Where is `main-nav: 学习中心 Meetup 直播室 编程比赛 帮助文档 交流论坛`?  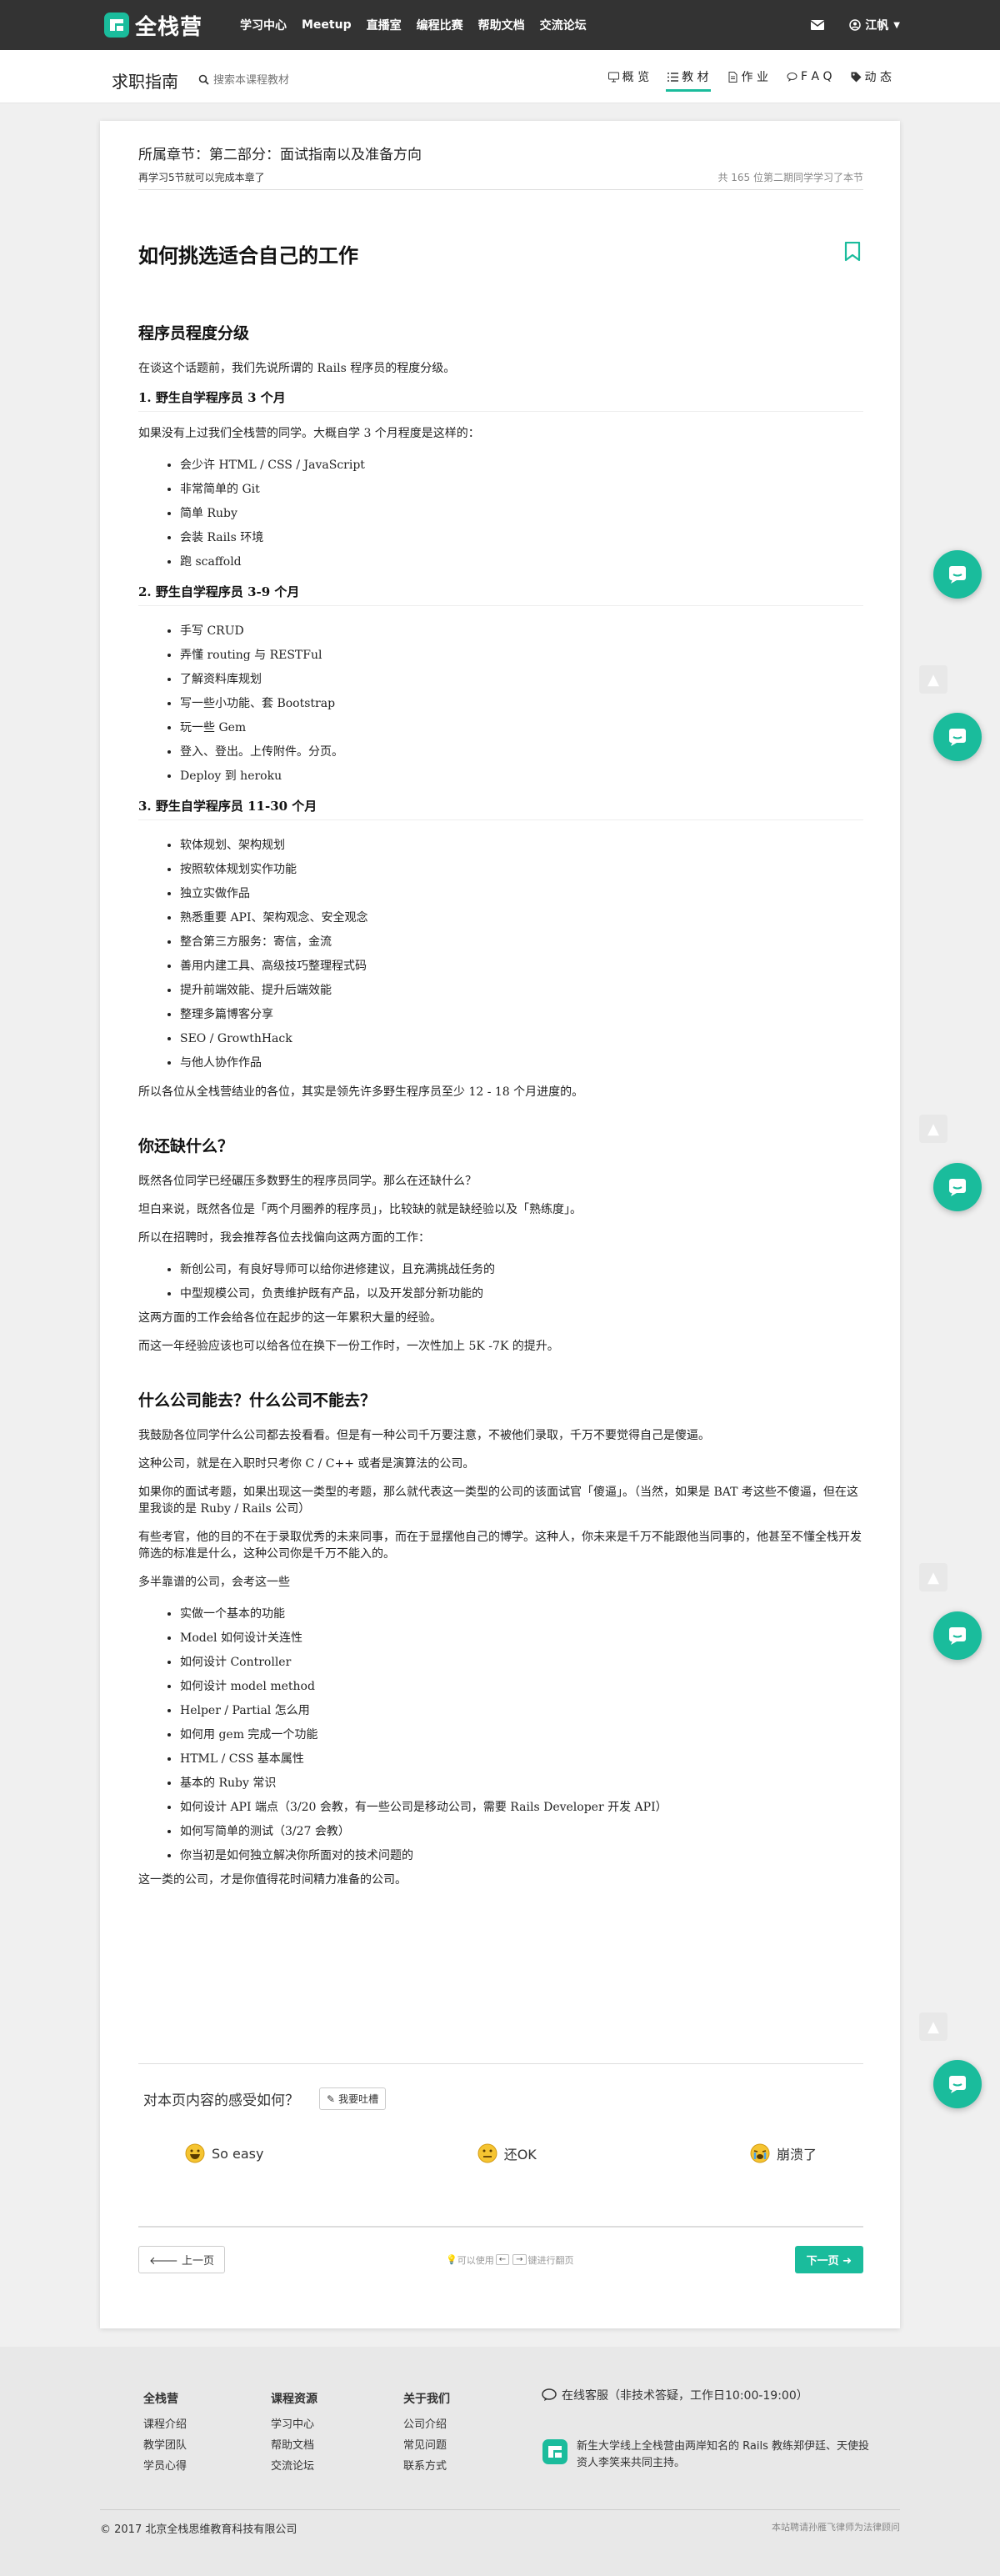 main-nav: 学习中心 Meetup 直播室 编程比赛 帮助文档 交流论坛 is located at coordinates (421, 25).